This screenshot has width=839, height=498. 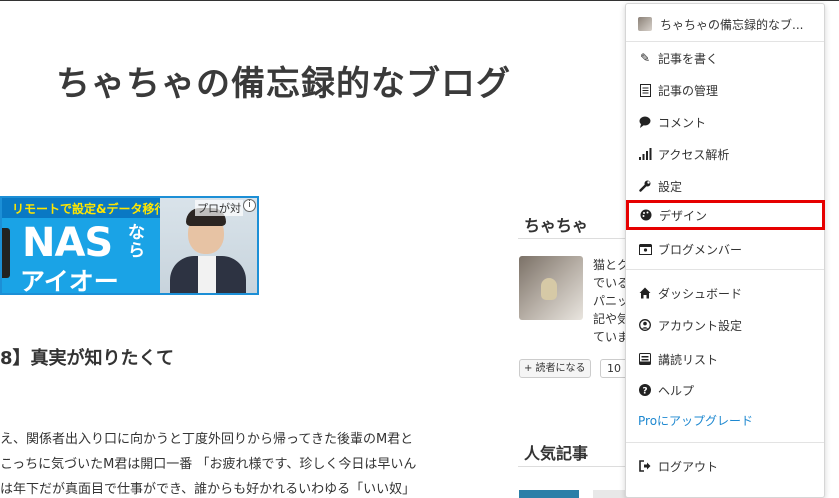 What do you see at coordinates (208, 464) in the screenshot?
I see `post-body-line: こっちに気づいたM君は開口一番 「お疲れ様です、珍しく今日は早いん` at bounding box center [208, 464].